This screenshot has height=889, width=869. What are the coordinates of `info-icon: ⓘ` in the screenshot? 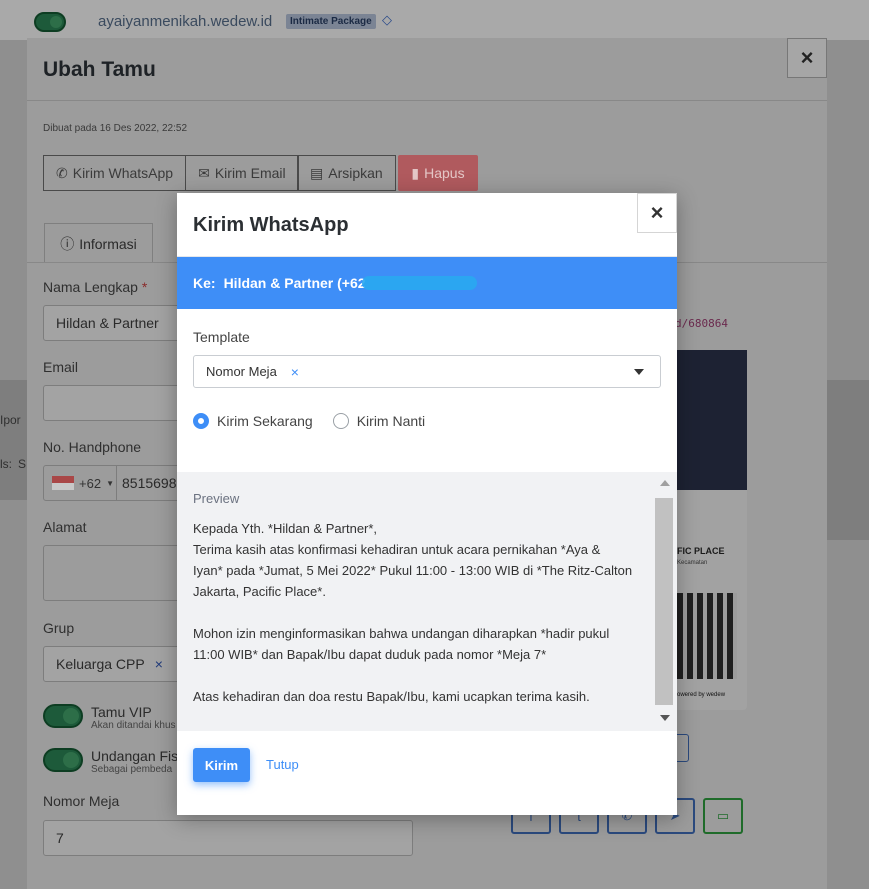 It's located at (67, 243).